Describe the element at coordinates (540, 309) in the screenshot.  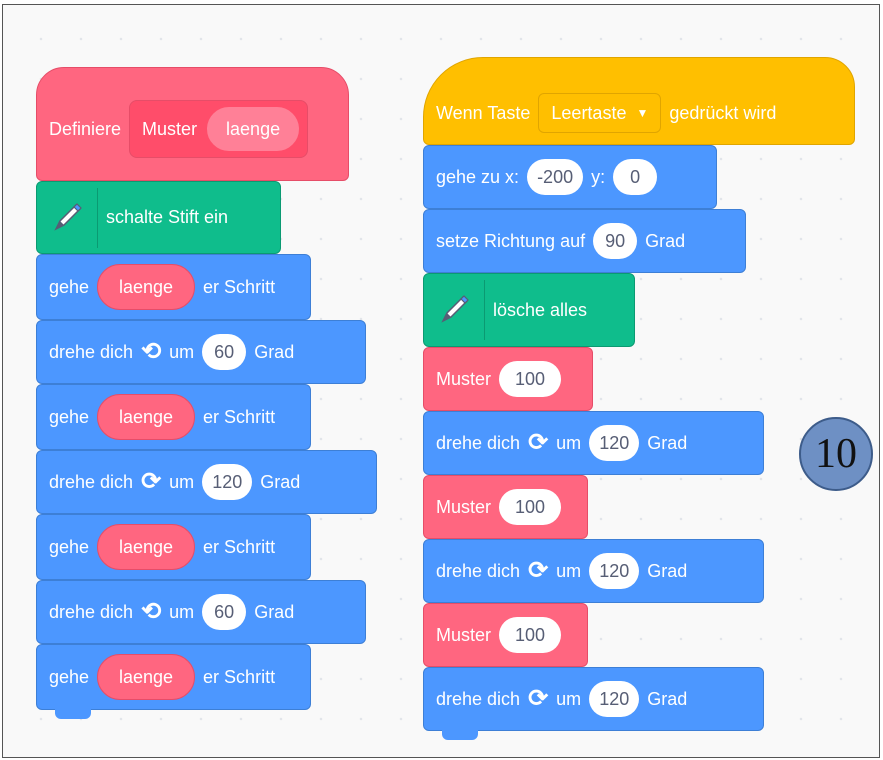
I see `clear-label: lösche alles` at that location.